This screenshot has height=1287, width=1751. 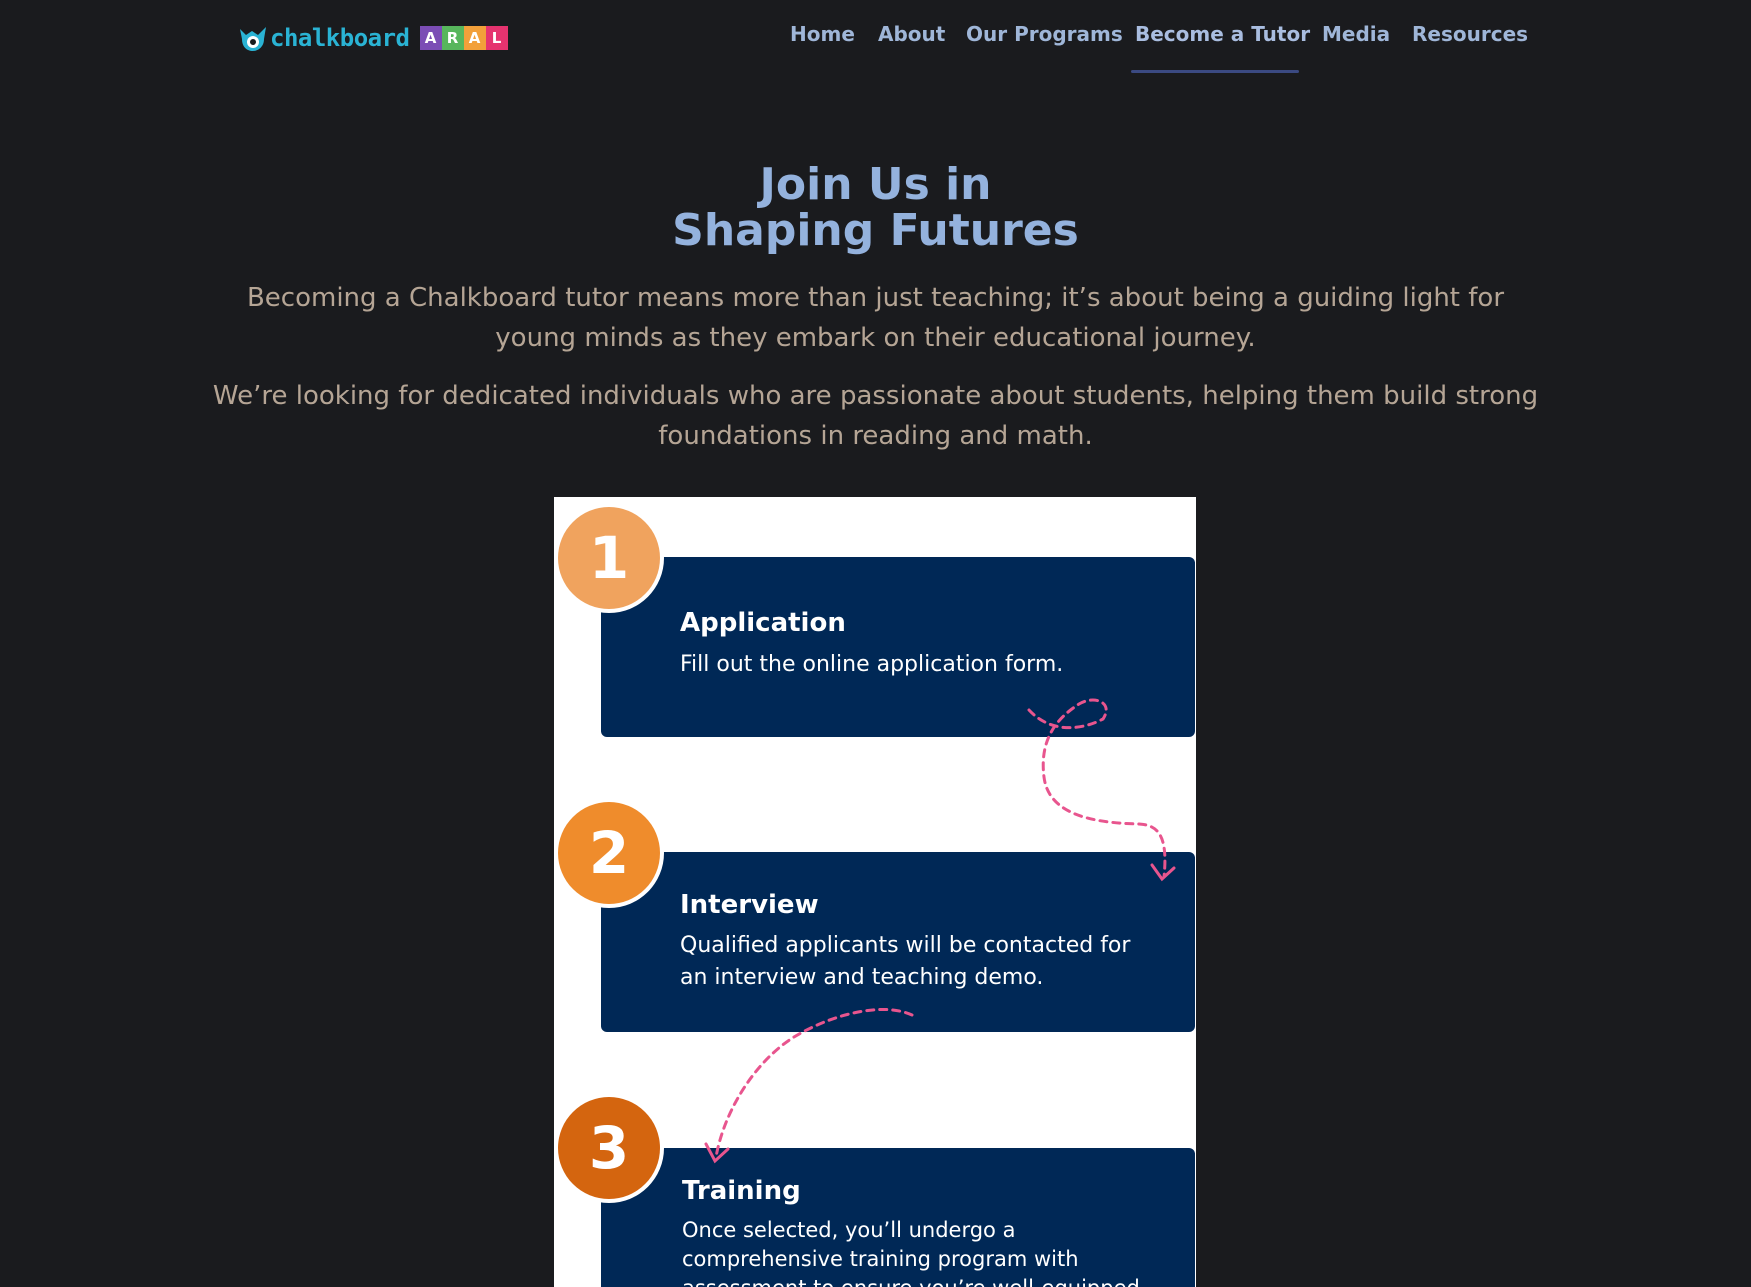 I want to click on active-nav-indicator, so click(x=1215, y=71).